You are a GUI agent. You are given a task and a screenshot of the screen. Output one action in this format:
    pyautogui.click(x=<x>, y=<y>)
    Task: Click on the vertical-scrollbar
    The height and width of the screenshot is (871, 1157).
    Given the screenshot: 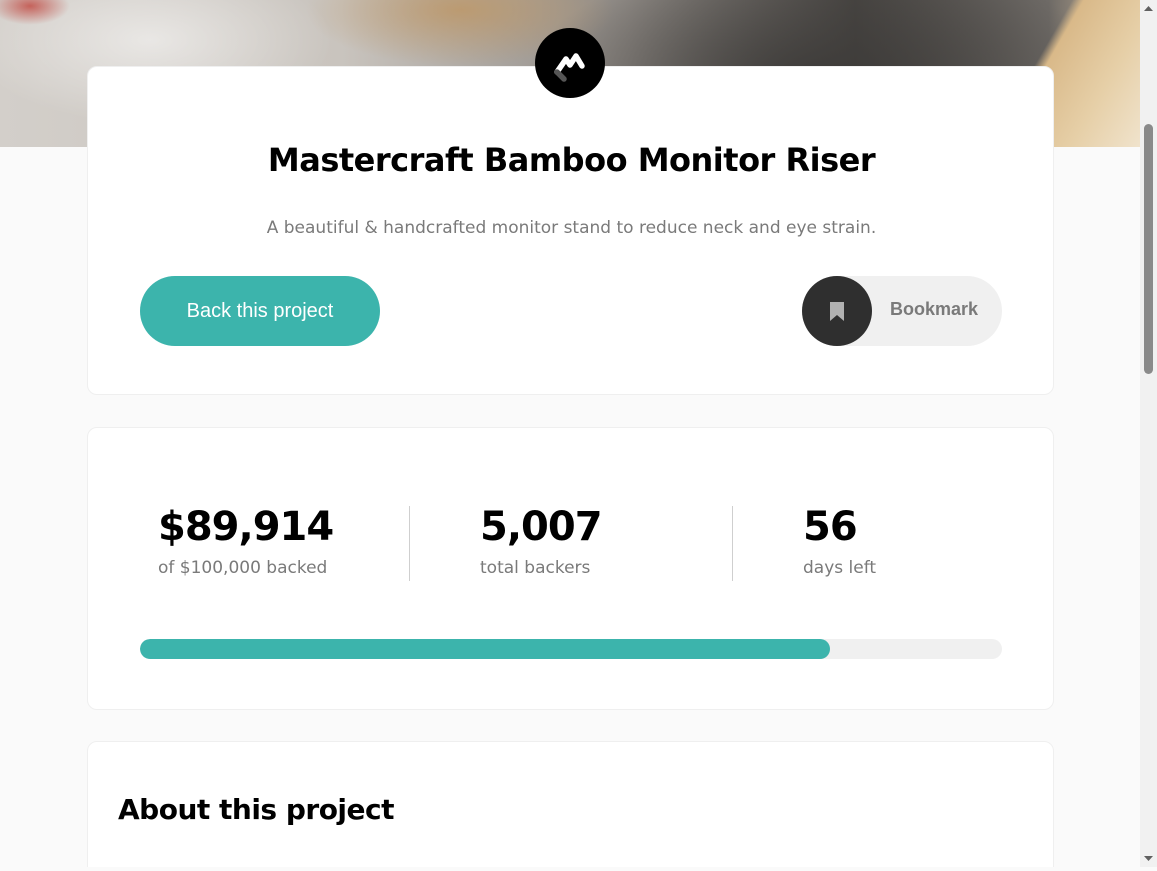 What is the action you would take?
    pyautogui.click(x=1148, y=433)
    